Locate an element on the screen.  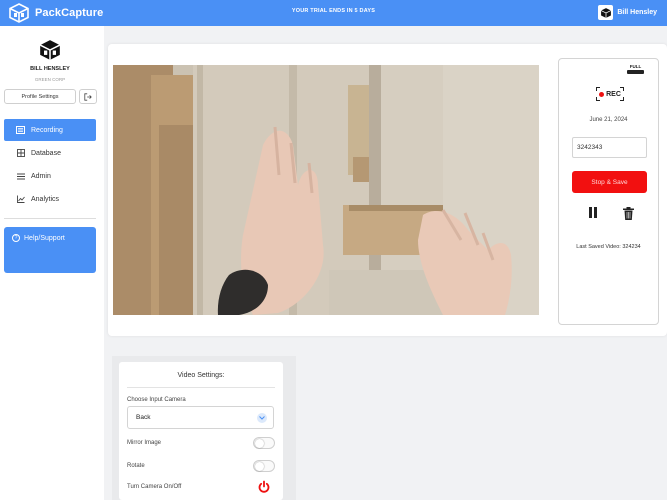
sidebar-item-label: Admin is located at coordinates (41, 176).